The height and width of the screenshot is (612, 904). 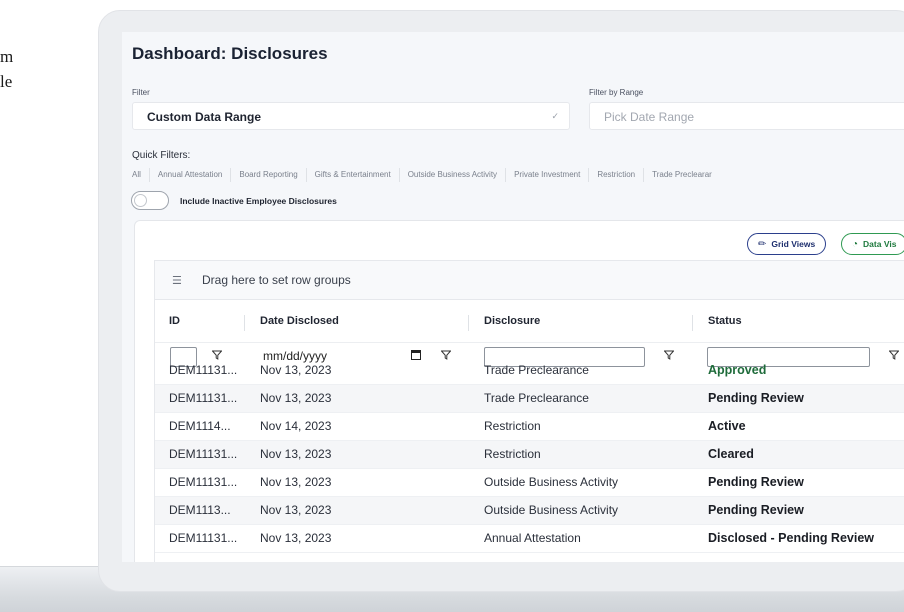 What do you see at coordinates (140, 175) in the screenshot?
I see `quick-filter-all: All` at bounding box center [140, 175].